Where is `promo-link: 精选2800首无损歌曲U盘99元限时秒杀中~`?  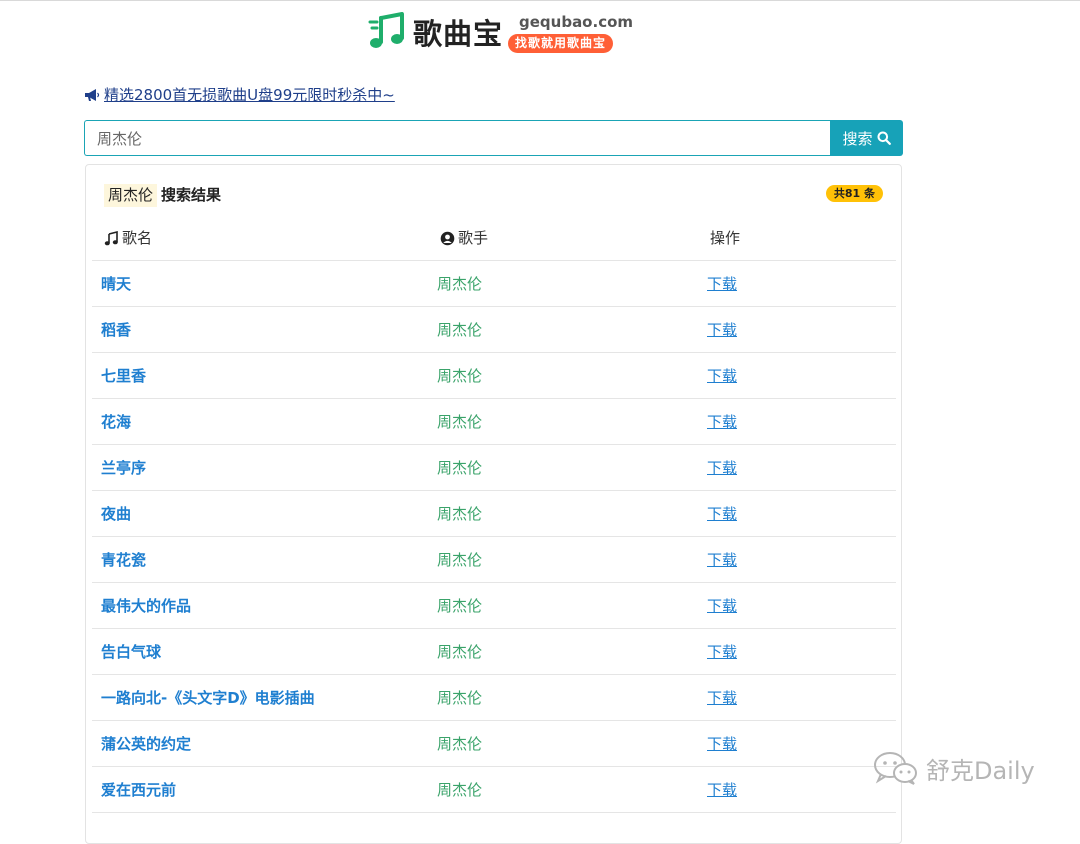 promo-link: 精选2800首无损歌曲U盘99元限时秒杀中~ is located at coordinates (249, 95).